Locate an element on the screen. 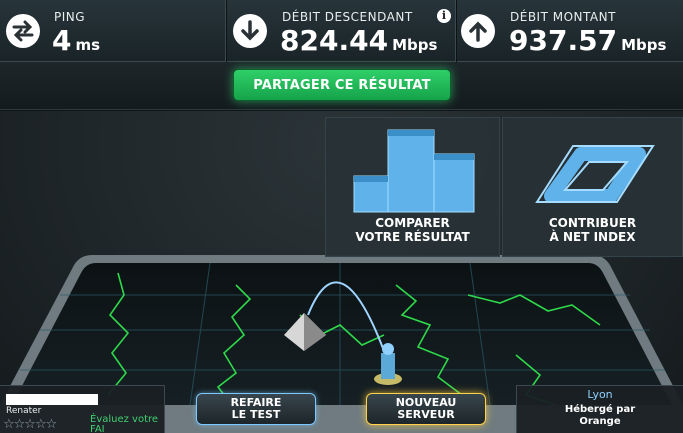 The width and height of the screenshot is (683, 433). contribute-label: CONTRIBUER À NET INDEX is located at coordinates (592, 230).